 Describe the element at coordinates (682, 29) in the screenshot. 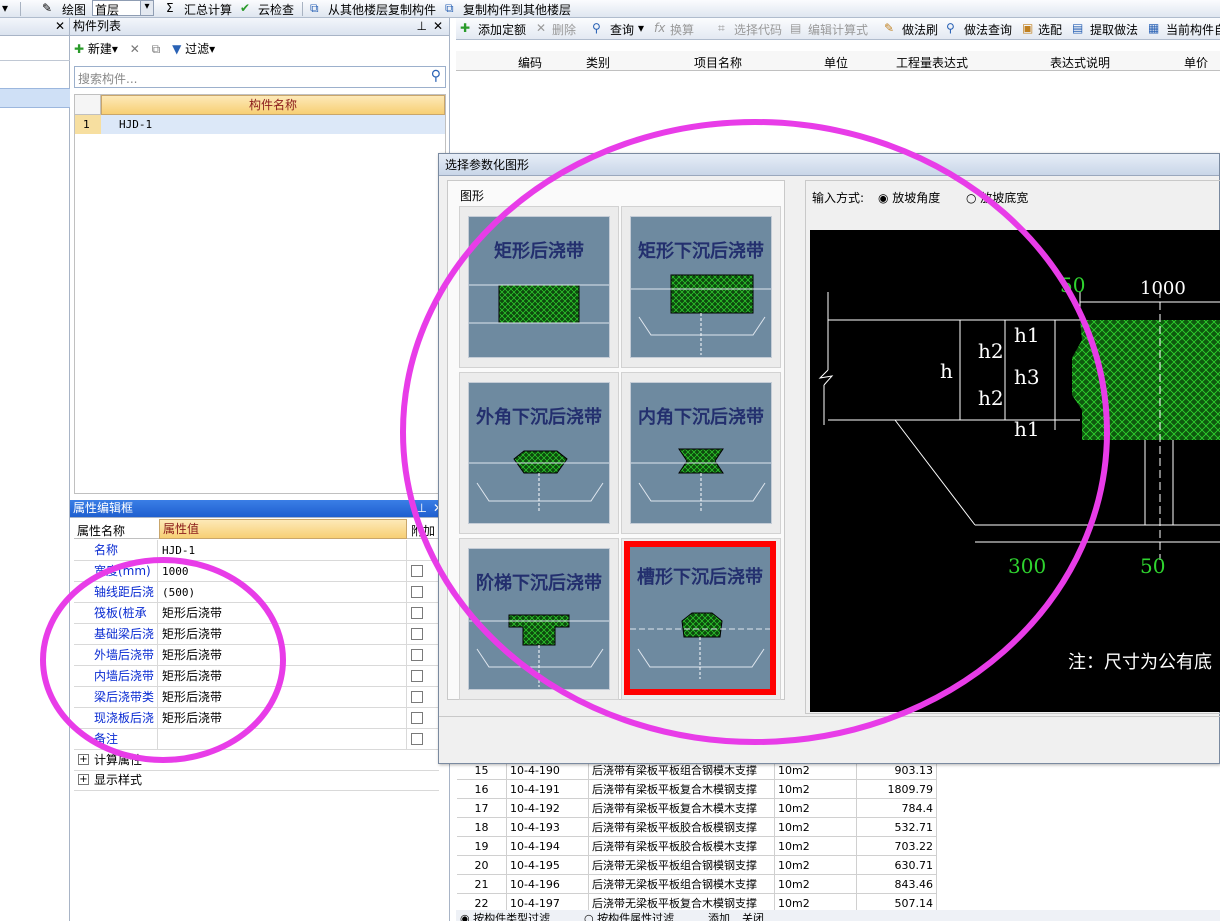

I see `convert-button: 换算` at that location.